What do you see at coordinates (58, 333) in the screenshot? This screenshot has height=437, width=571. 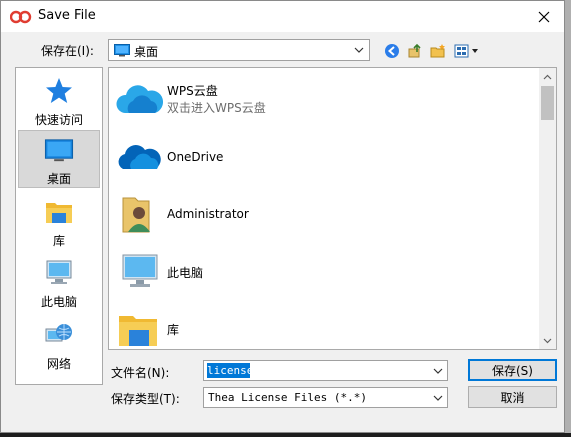 I see `network-icon` at bounding box center [58, 333].